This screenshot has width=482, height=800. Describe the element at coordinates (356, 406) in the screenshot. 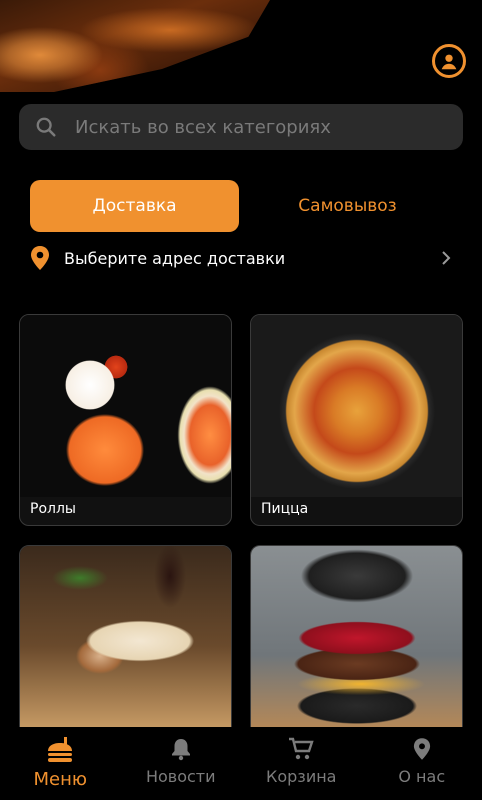

I see `pizza-image` at that location.